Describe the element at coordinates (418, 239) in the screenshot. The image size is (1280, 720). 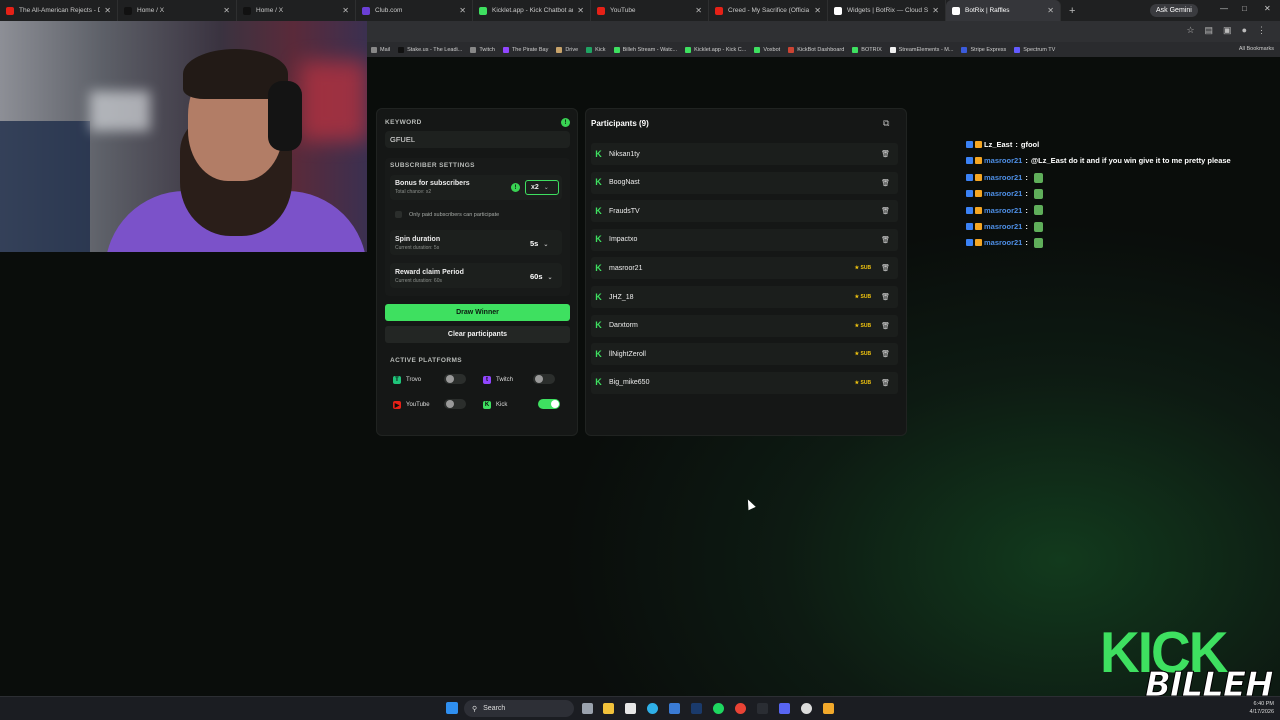
I see `spin-title: Spin duration` at that location.